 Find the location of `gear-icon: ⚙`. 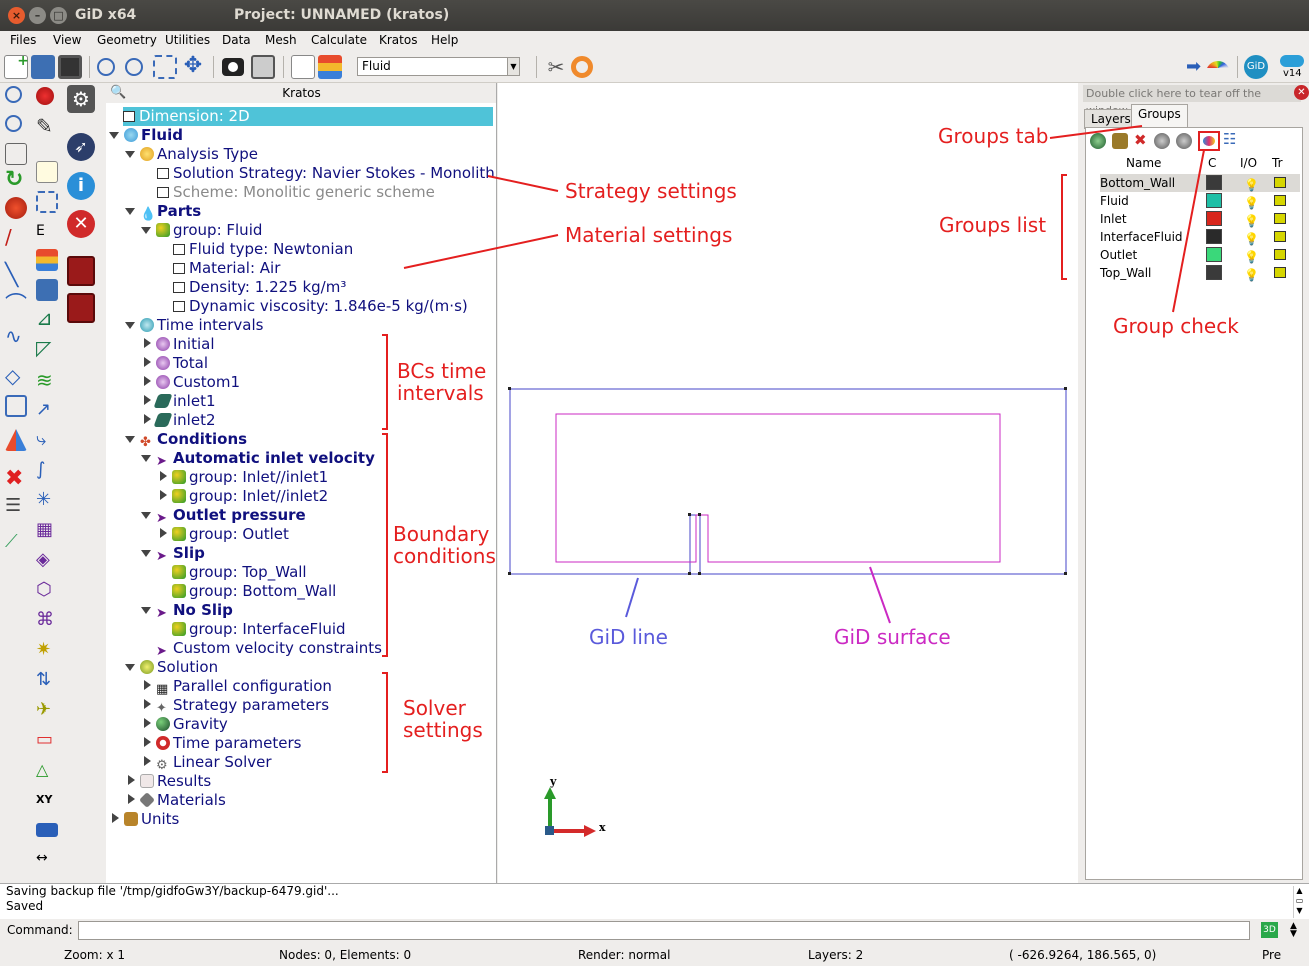

gear-icon: ⚙ is located at coordinates (81, 99).